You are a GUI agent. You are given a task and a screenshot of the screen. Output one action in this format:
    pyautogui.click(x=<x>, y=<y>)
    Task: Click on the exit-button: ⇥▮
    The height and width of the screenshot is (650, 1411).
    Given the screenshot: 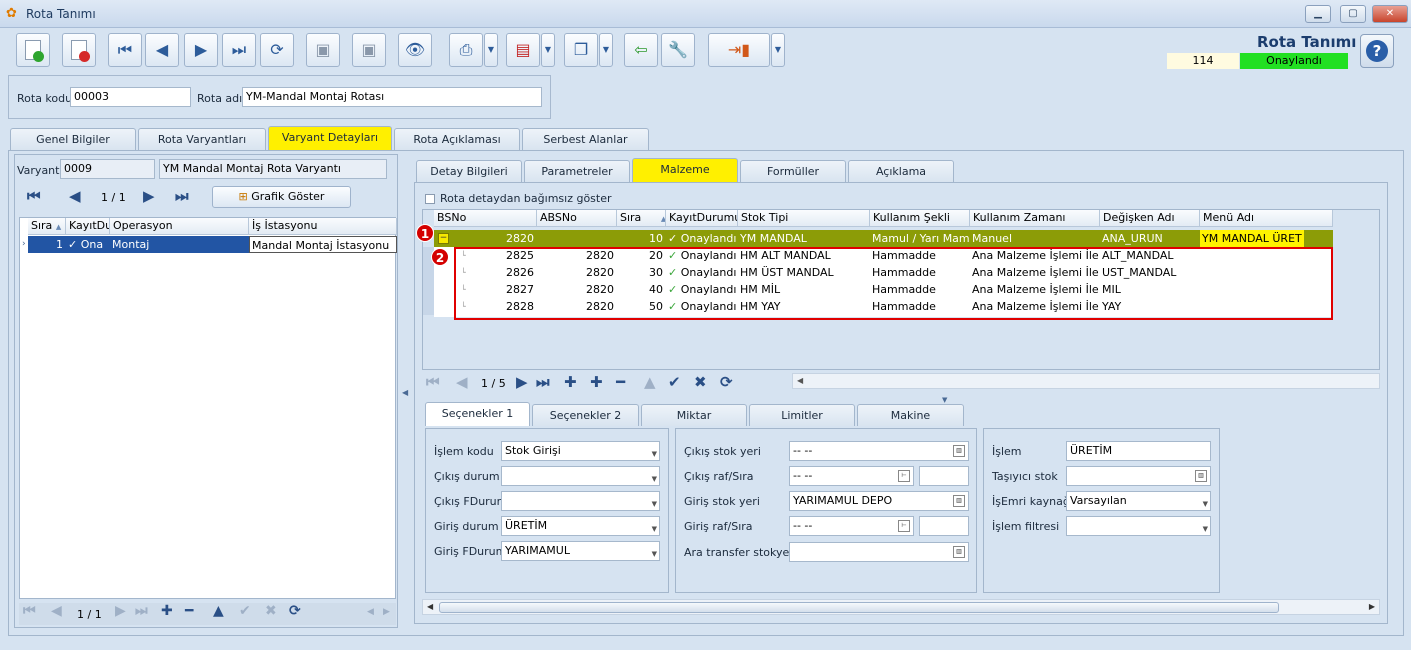 What is the action you would take?
    pyautogui.click(x=739, y=50)
    